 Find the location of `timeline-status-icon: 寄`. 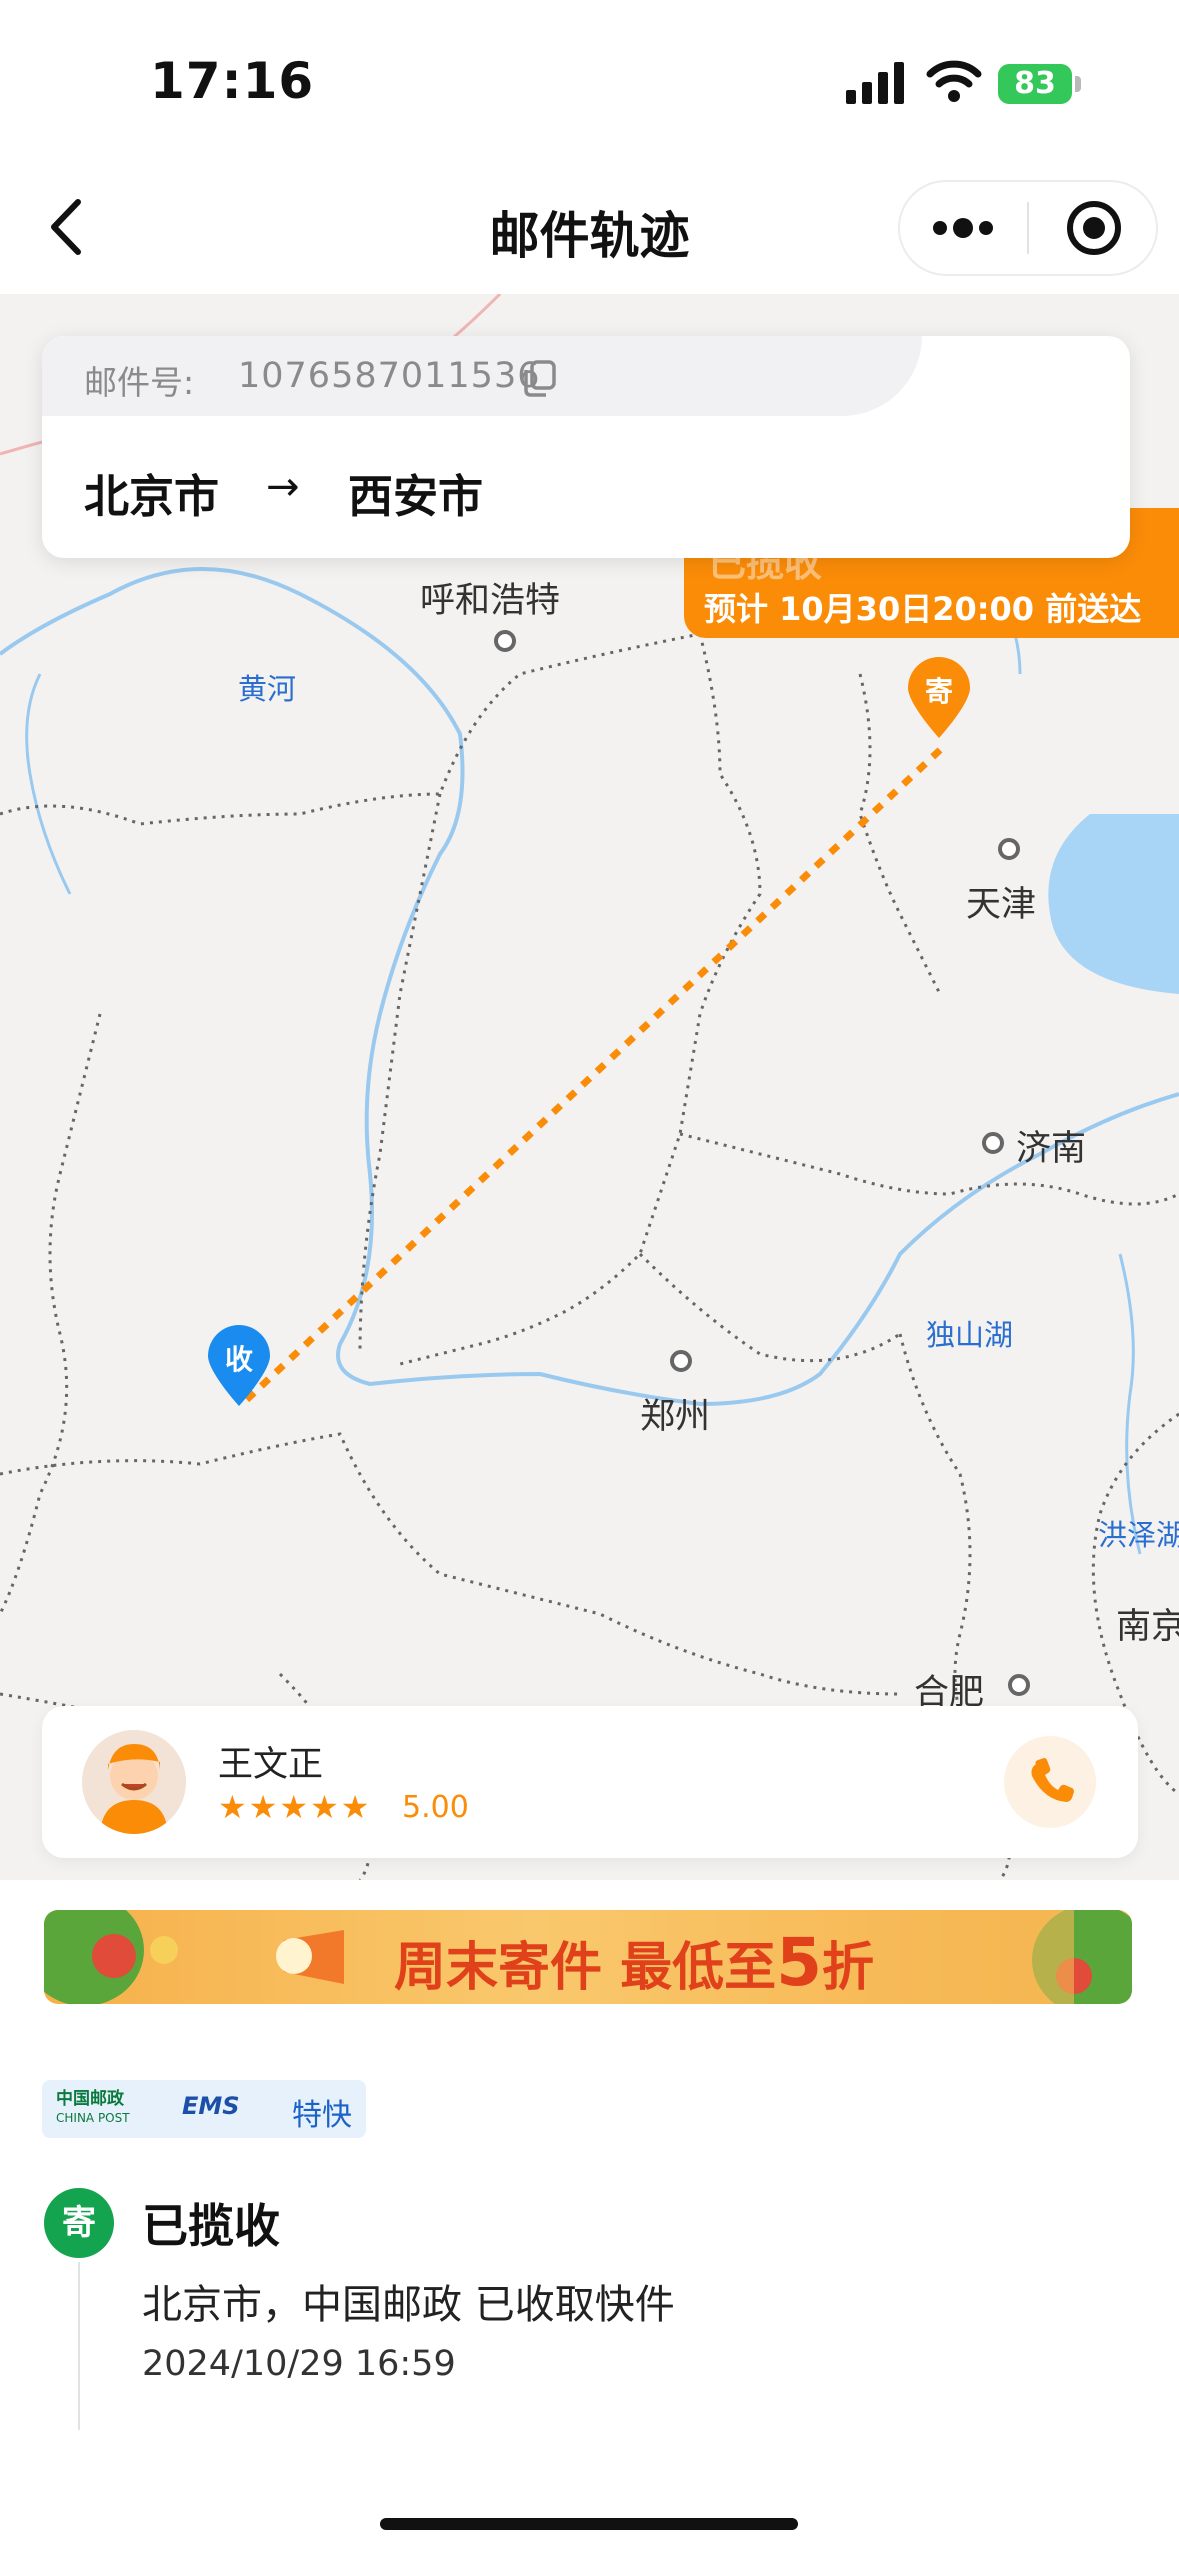

timeline-status-icon: 寄 is located at coordinates (79, 2223).